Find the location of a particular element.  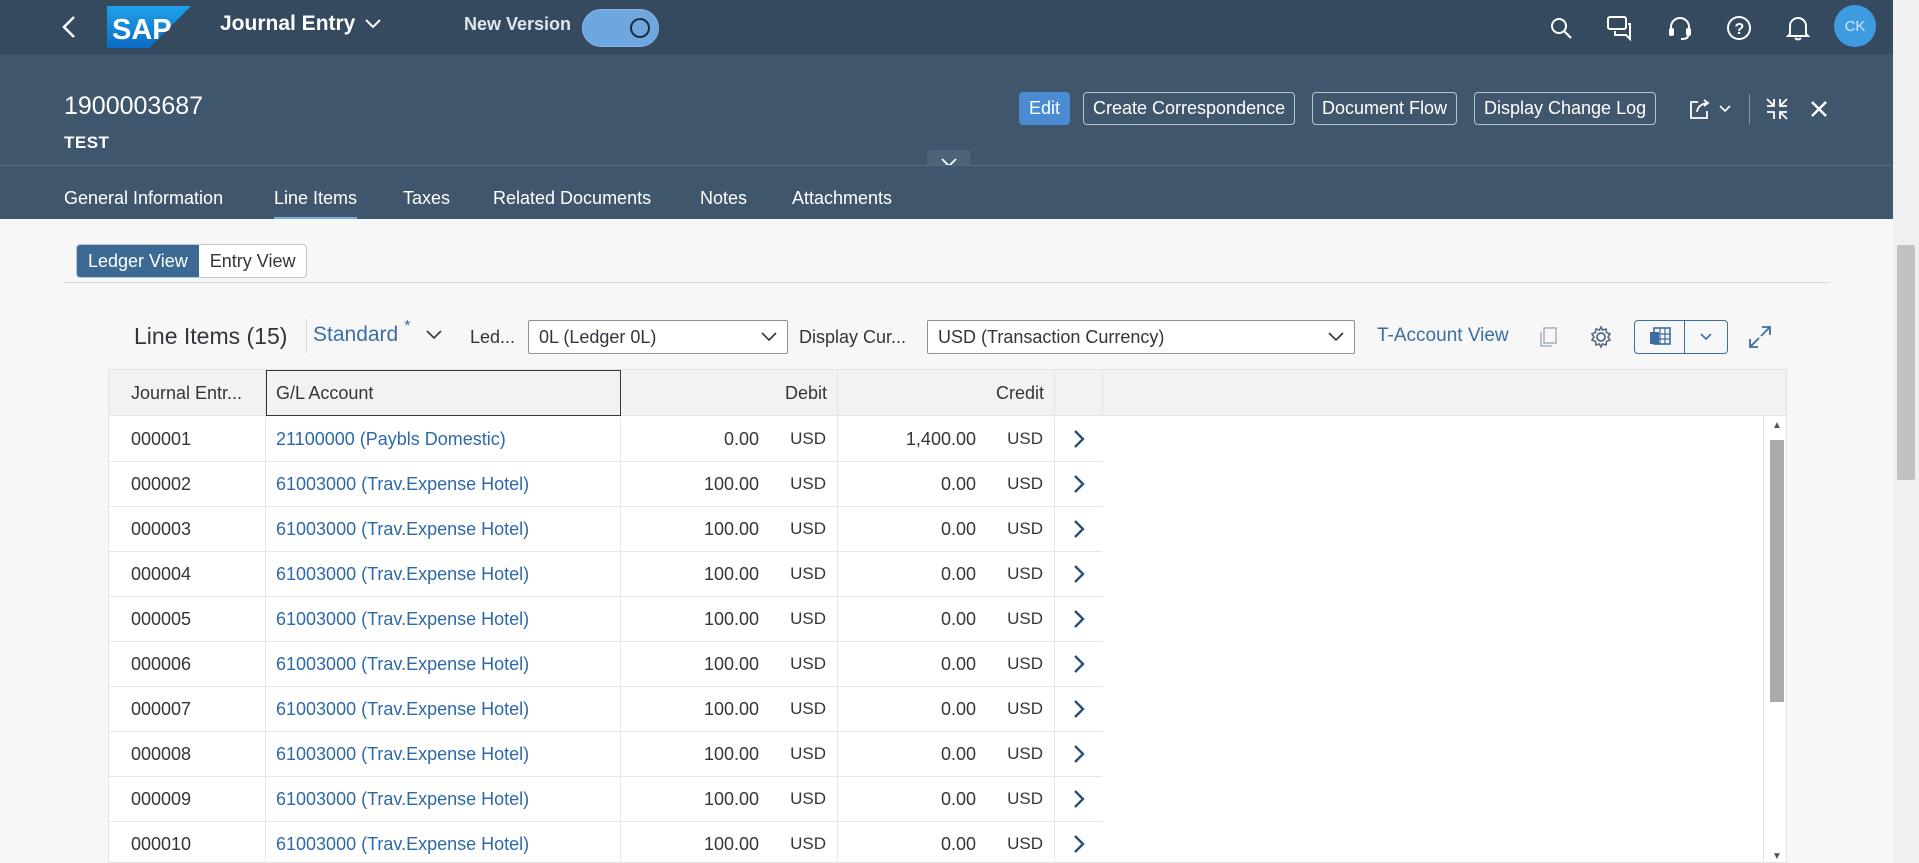

section-divider is located at coordinates (947, 282).